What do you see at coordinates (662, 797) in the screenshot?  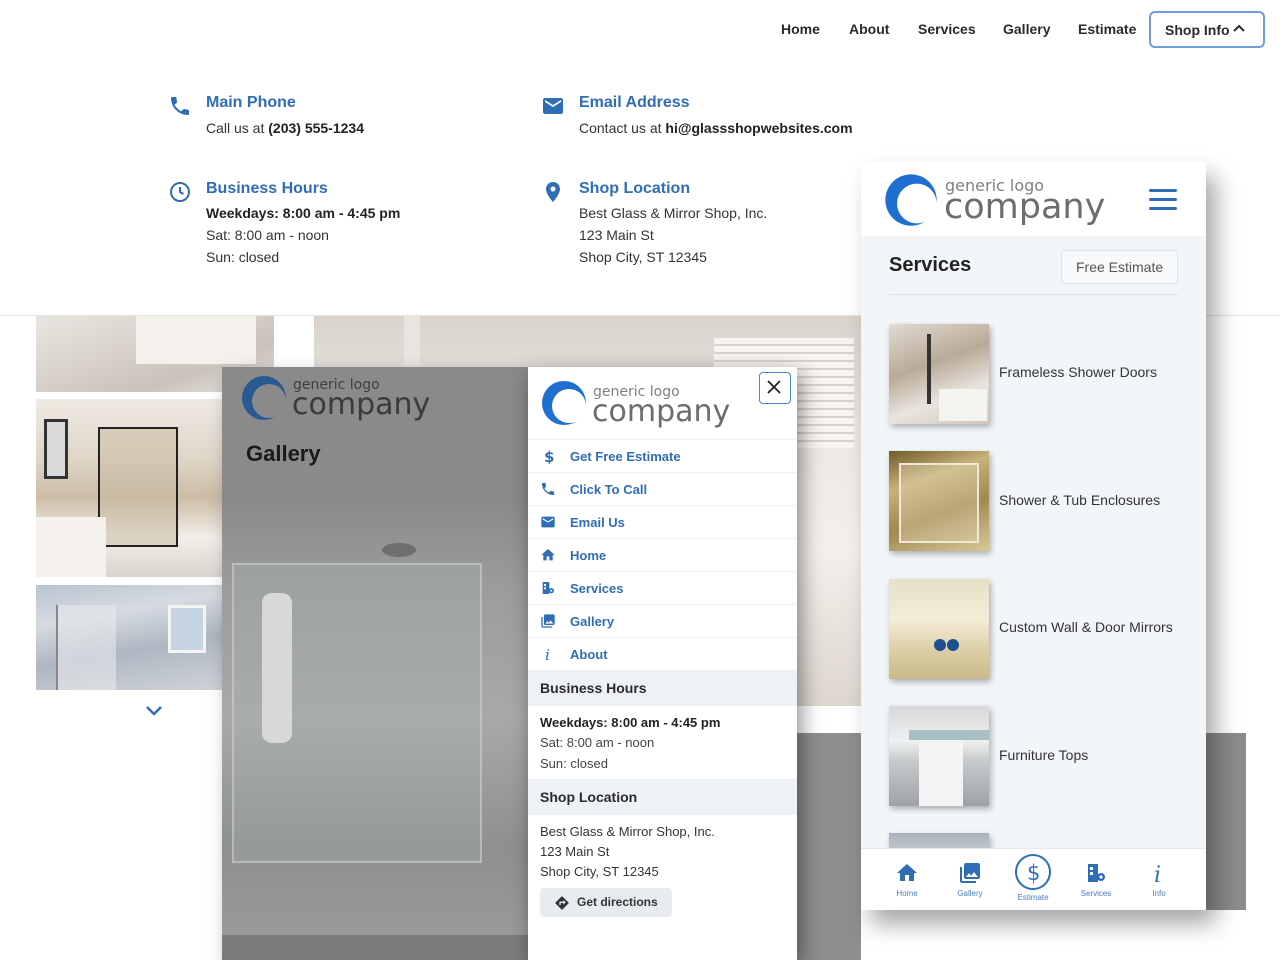 I see `menu-section-shop-location: Shop Location` at bounding box center [662, 797].